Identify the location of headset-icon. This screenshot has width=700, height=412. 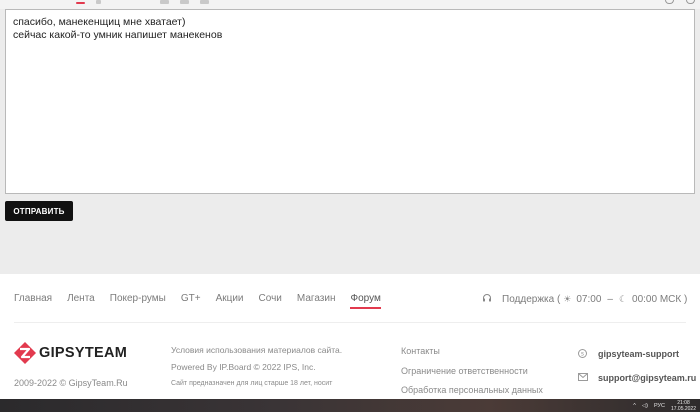
(487, 299).